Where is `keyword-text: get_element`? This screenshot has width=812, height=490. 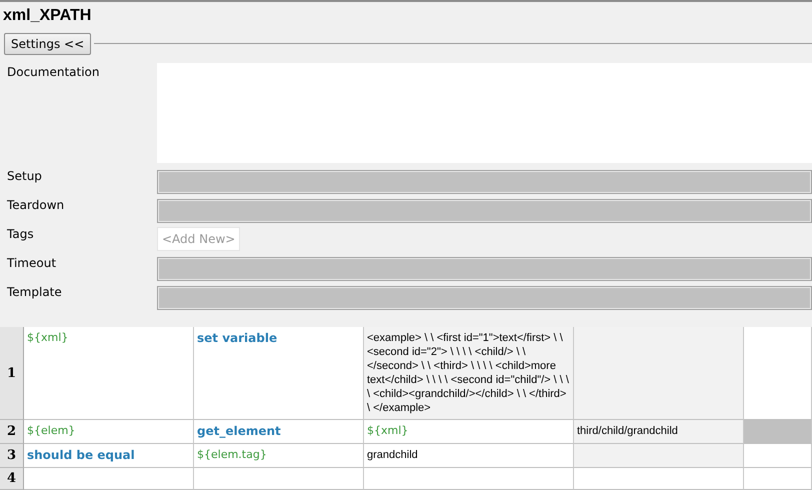
keyword-text: get_element is located at coordinates (239, 431).